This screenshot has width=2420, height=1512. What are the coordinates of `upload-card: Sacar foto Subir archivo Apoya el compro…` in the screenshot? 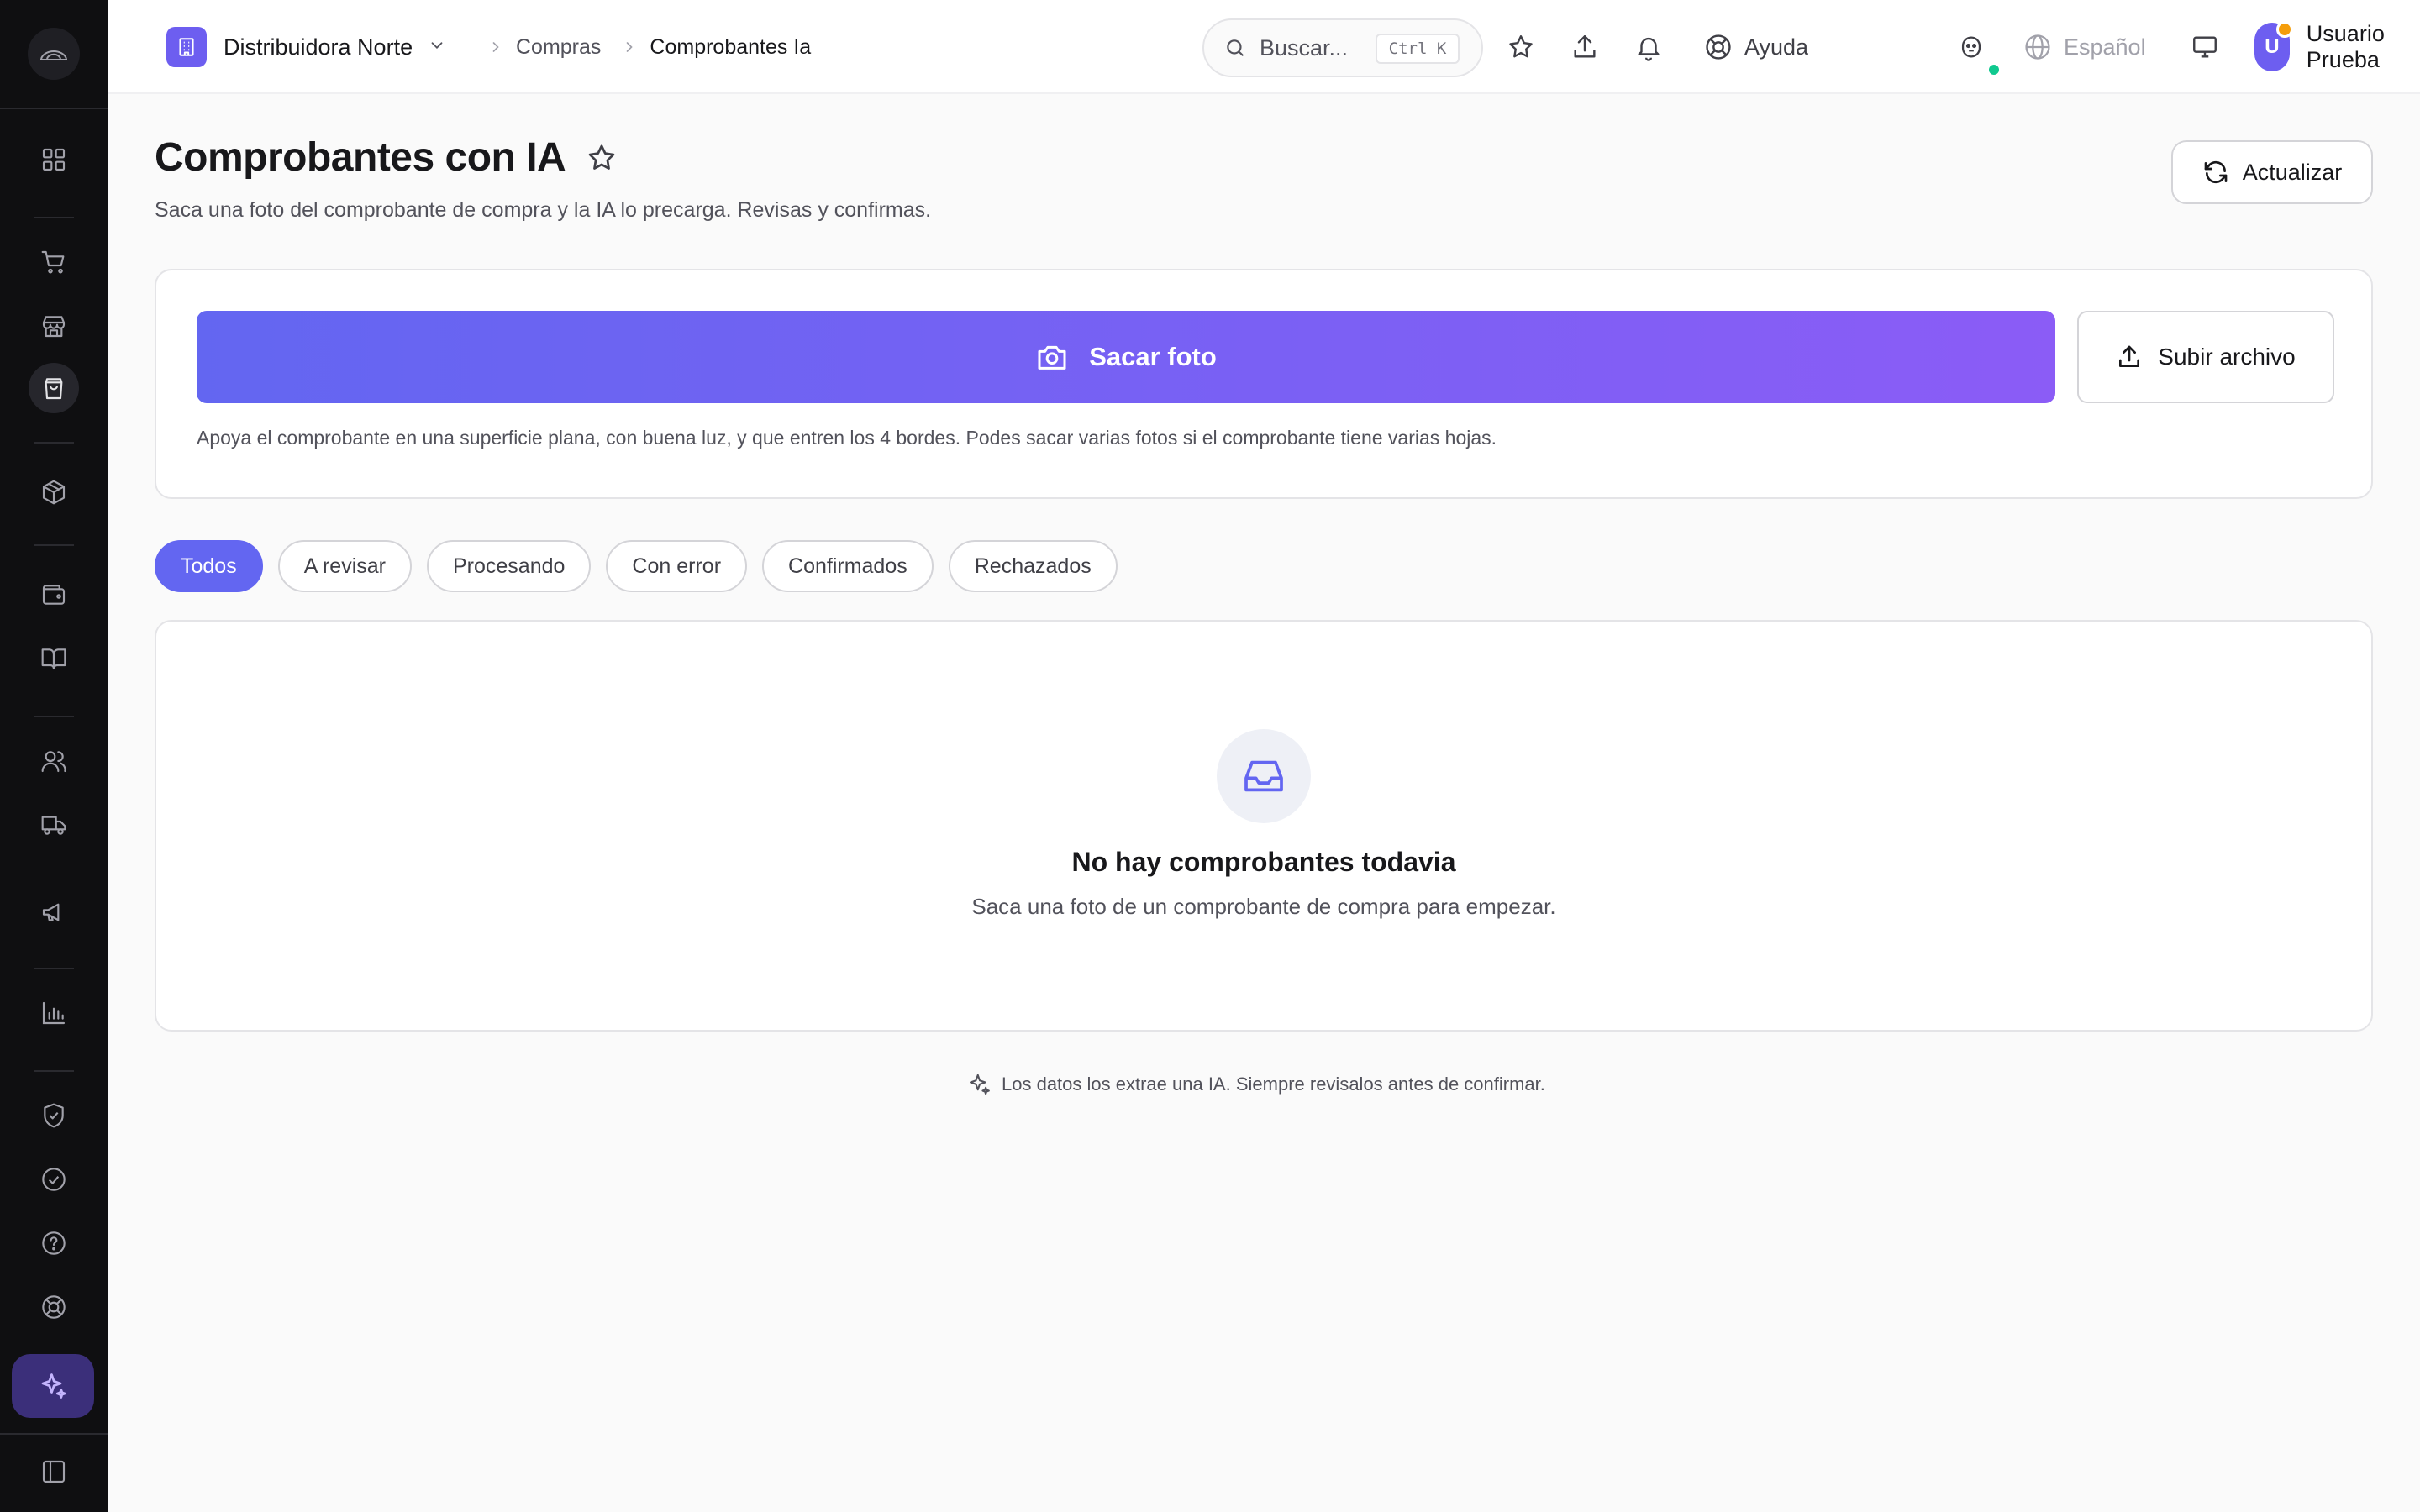 It's located at (1264, 384).